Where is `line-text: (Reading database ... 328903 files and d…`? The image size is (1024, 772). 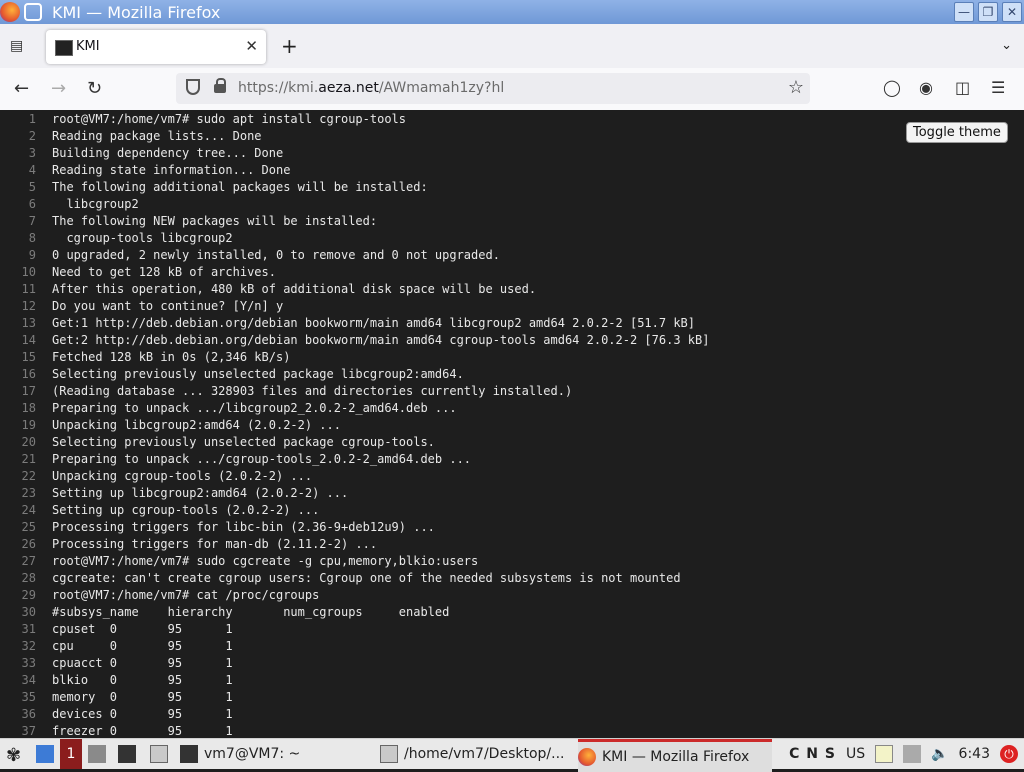 line-text: (Reading database ... 328903 files and d… is located at coordinates (312, 391).